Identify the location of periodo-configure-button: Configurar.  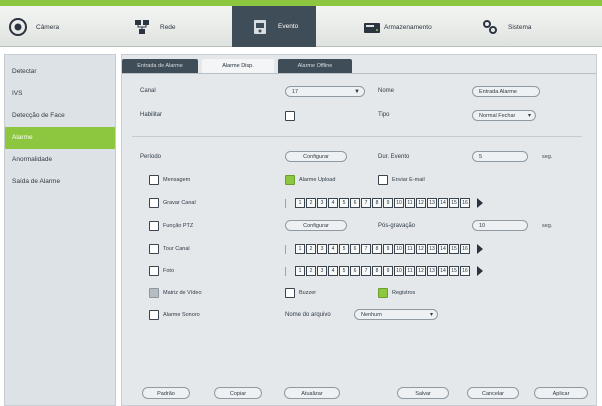
(316, 156).